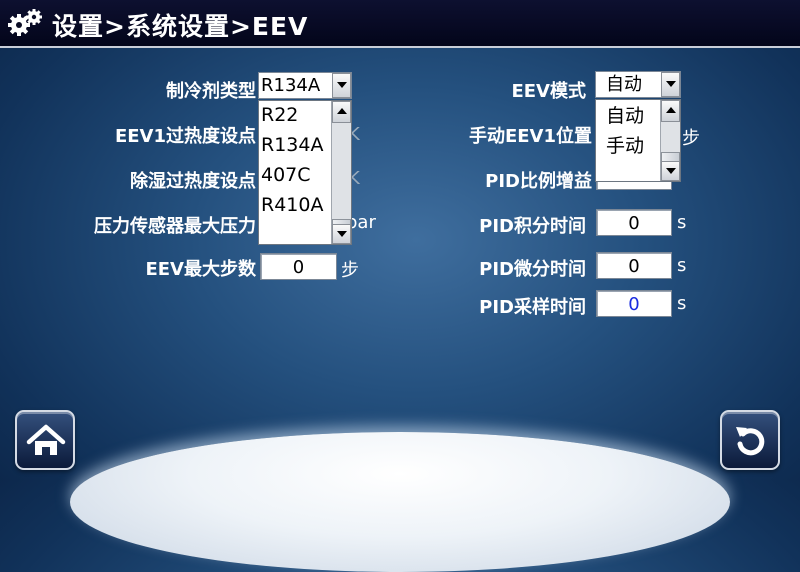 The width and height of the screenshot is (800, 572). I want to click on eev-mode-select: 自动, so click(638, 84).